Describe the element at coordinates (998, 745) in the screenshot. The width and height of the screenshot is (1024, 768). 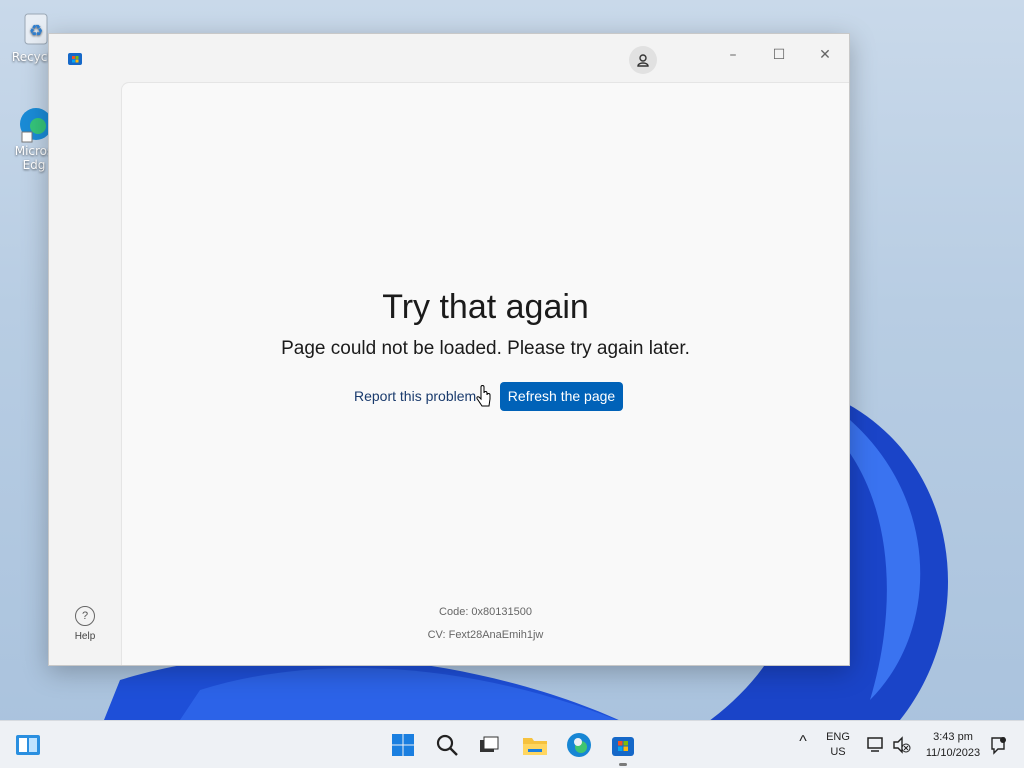
I see `notification-icon` at that location.